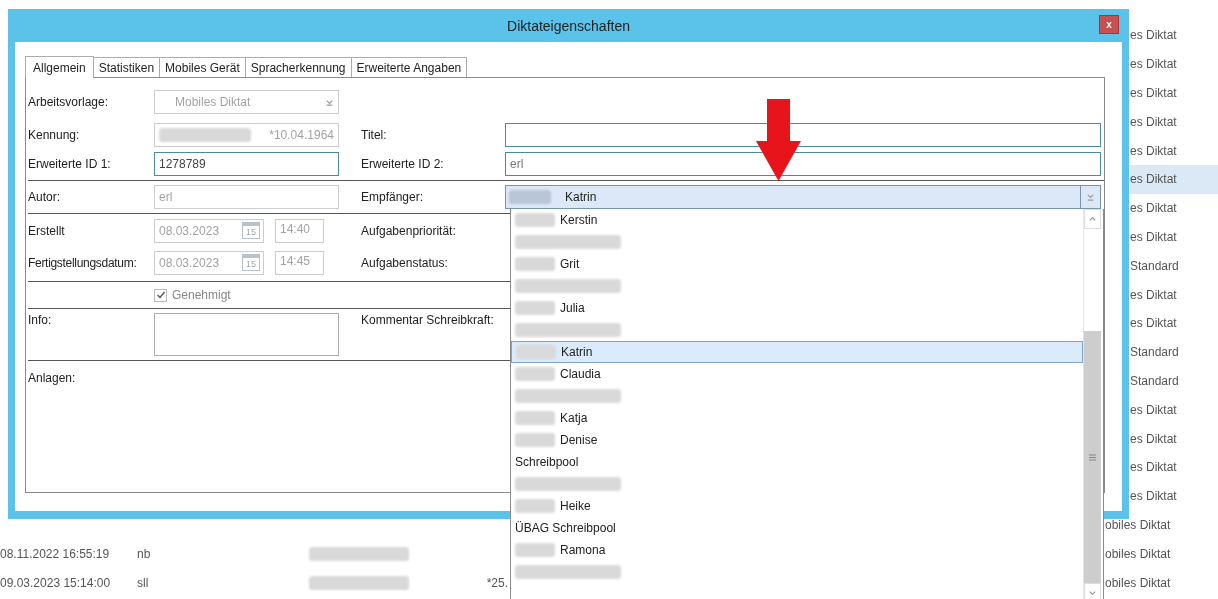  Describe the element at coordinates (579, 220) in the screenshot. I see `list-item-text: Kerstin` at that location.